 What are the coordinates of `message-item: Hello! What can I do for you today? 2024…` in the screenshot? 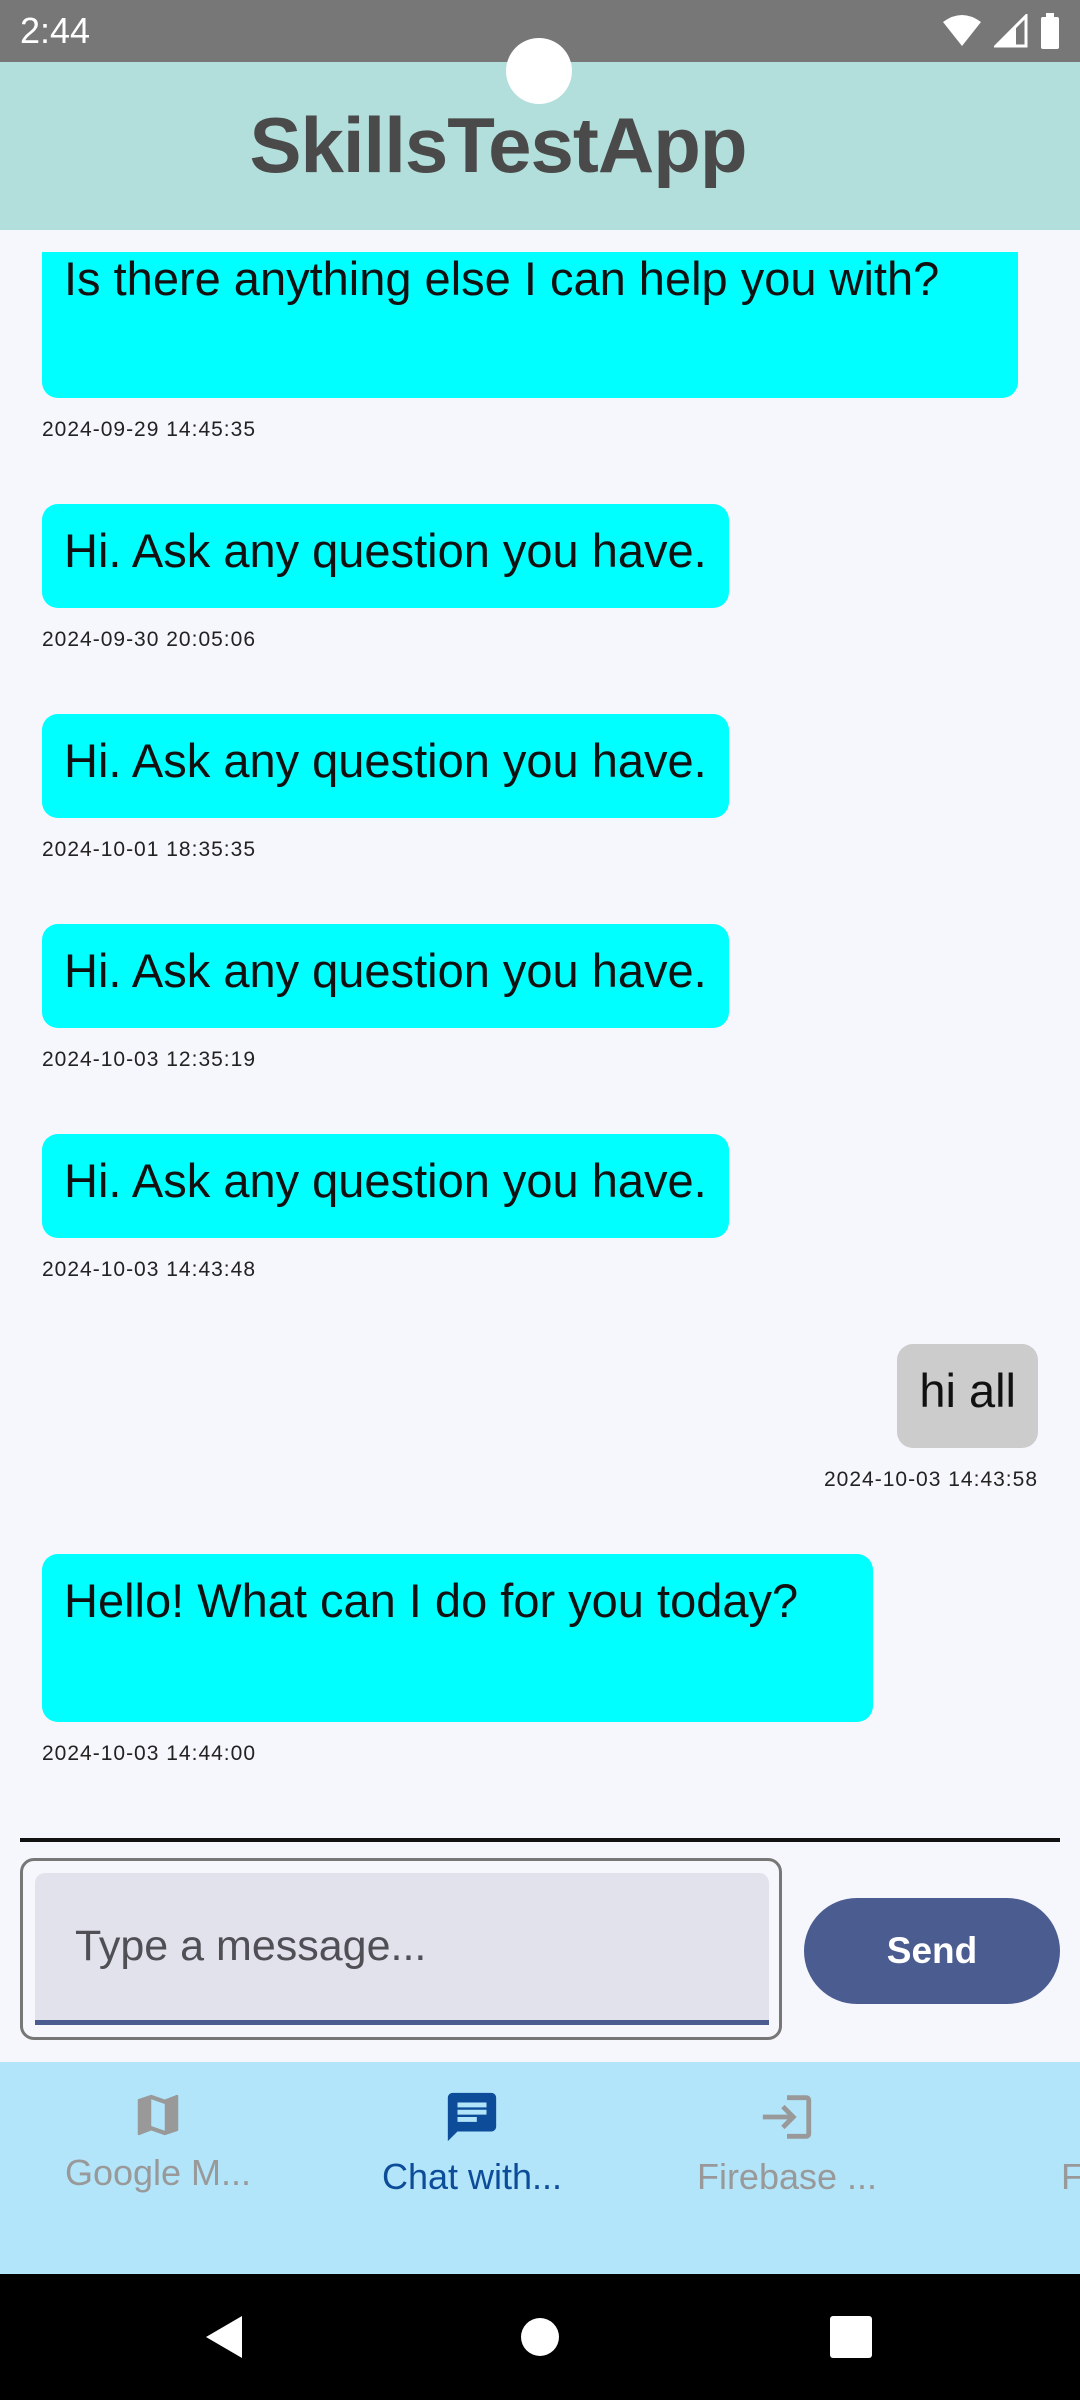 It's located at (457, 1660).